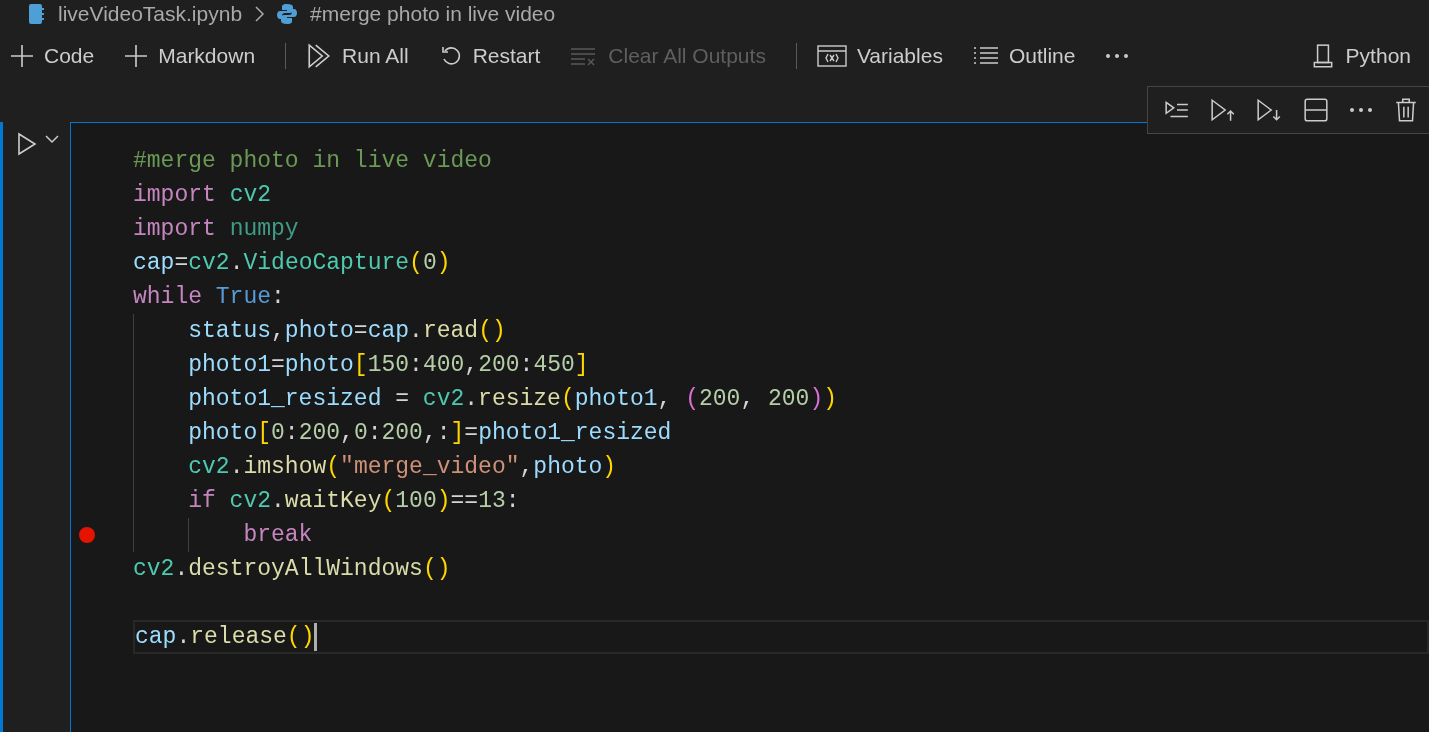  Describe the element at coordinates (292, 263) in the screenshot. I see `code-line: cap=cv2.VideoCapture(0)` at that location.